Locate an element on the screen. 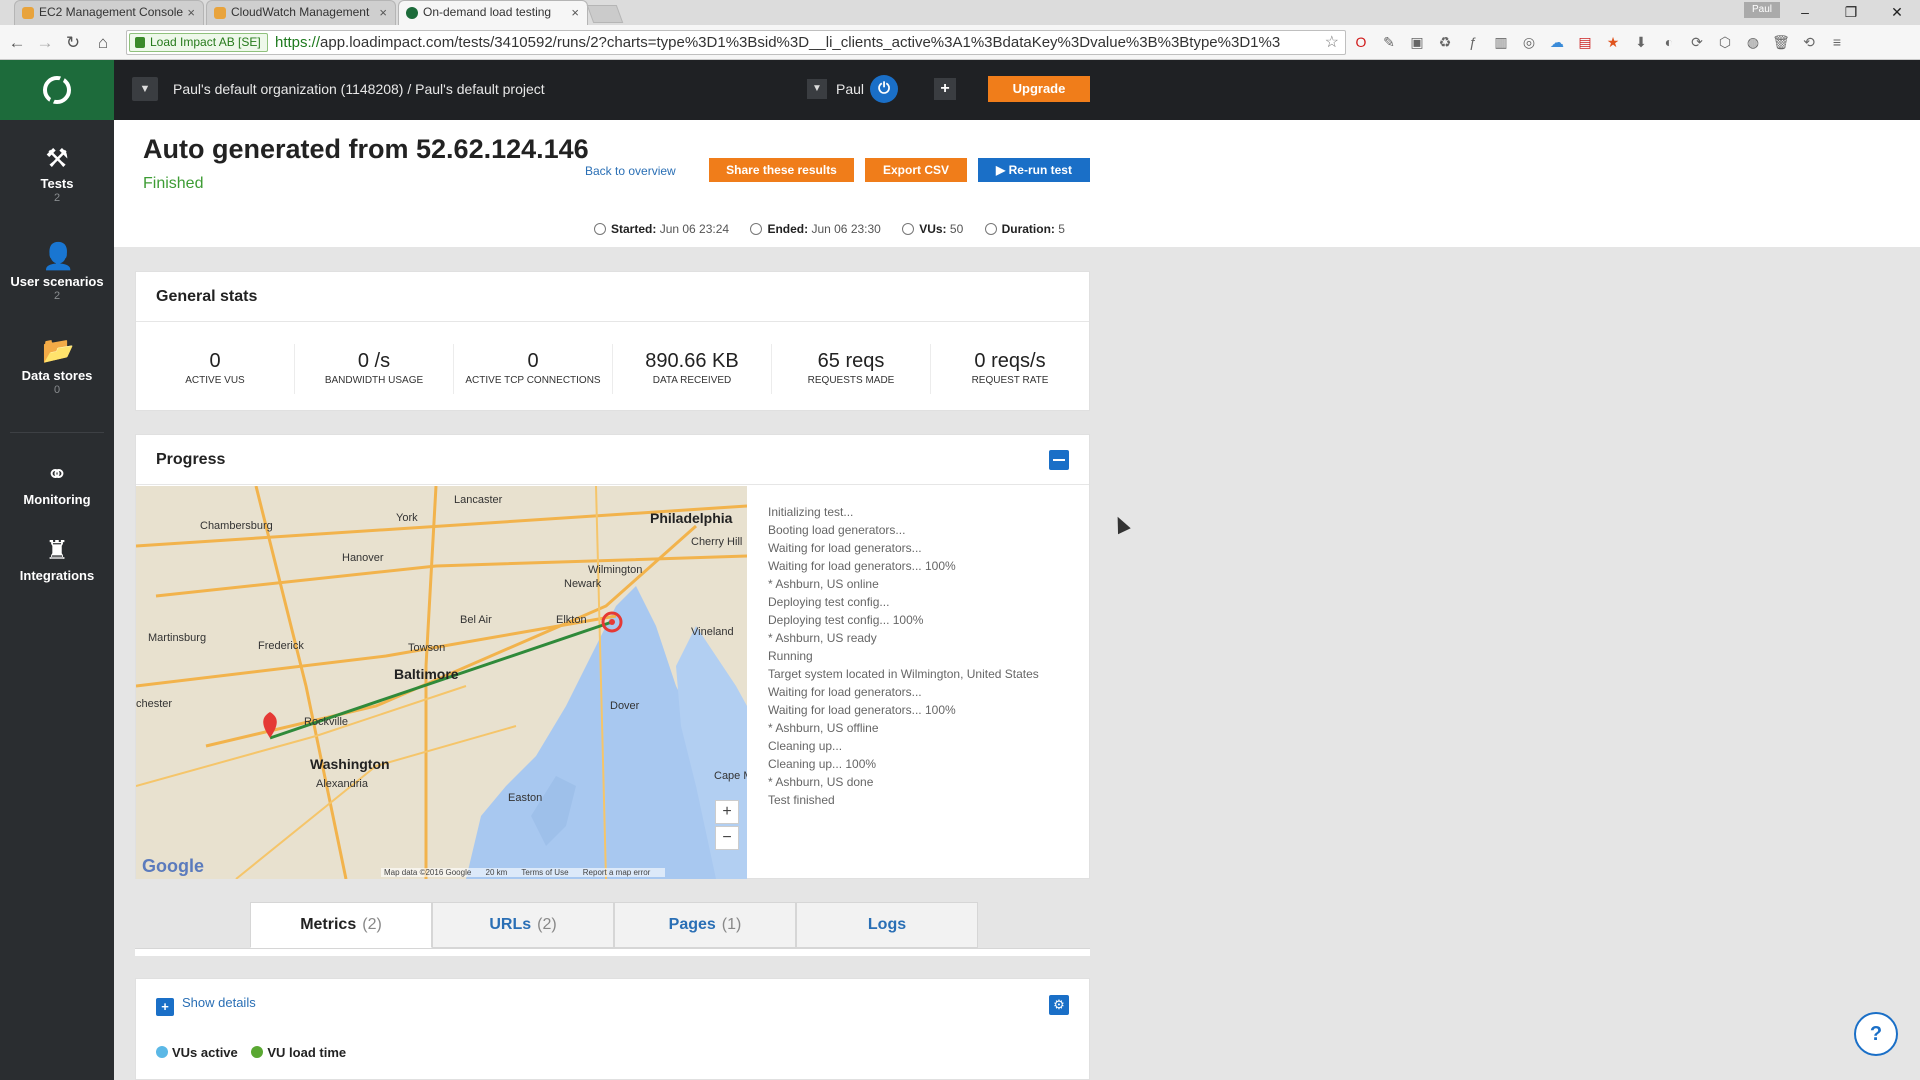 Image resolution: width=1920 pixels, height=1080 pixels. pdf-extension-icon: ▤ is located at coordinates (1585, 42).